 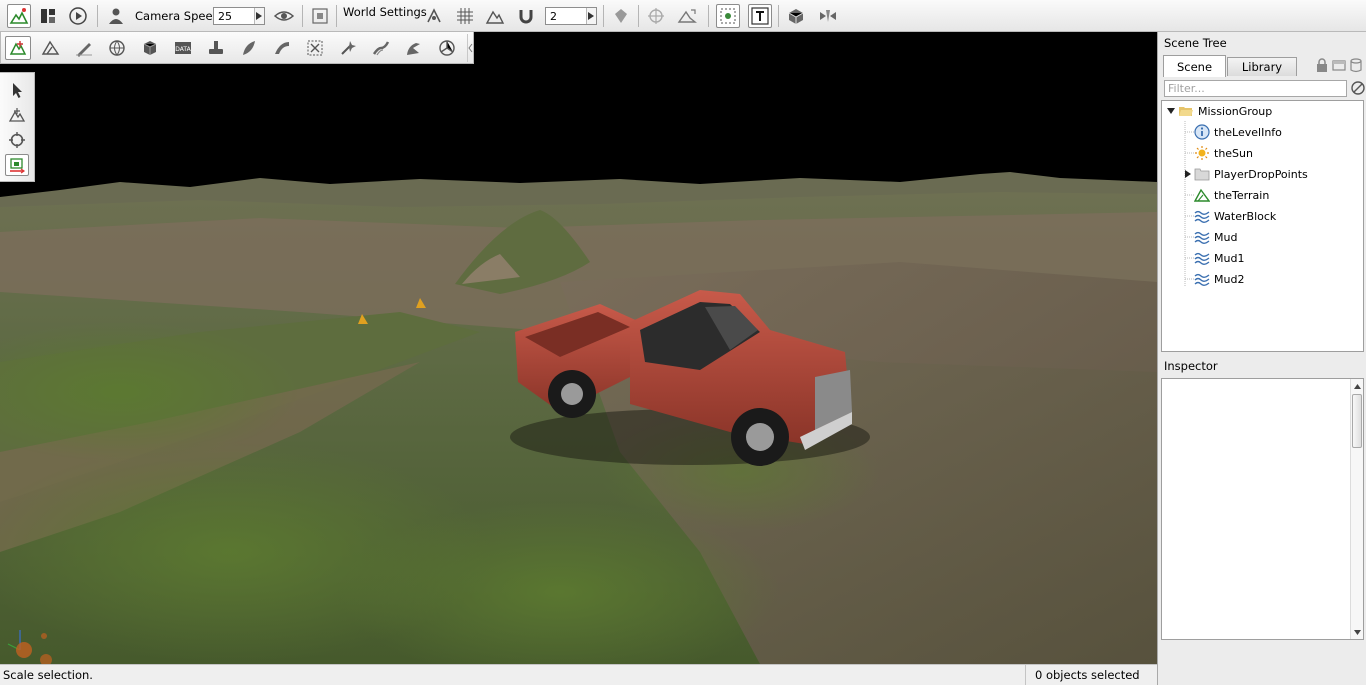 I want to click on selection-mode-icon, so click(x=728, y=16).